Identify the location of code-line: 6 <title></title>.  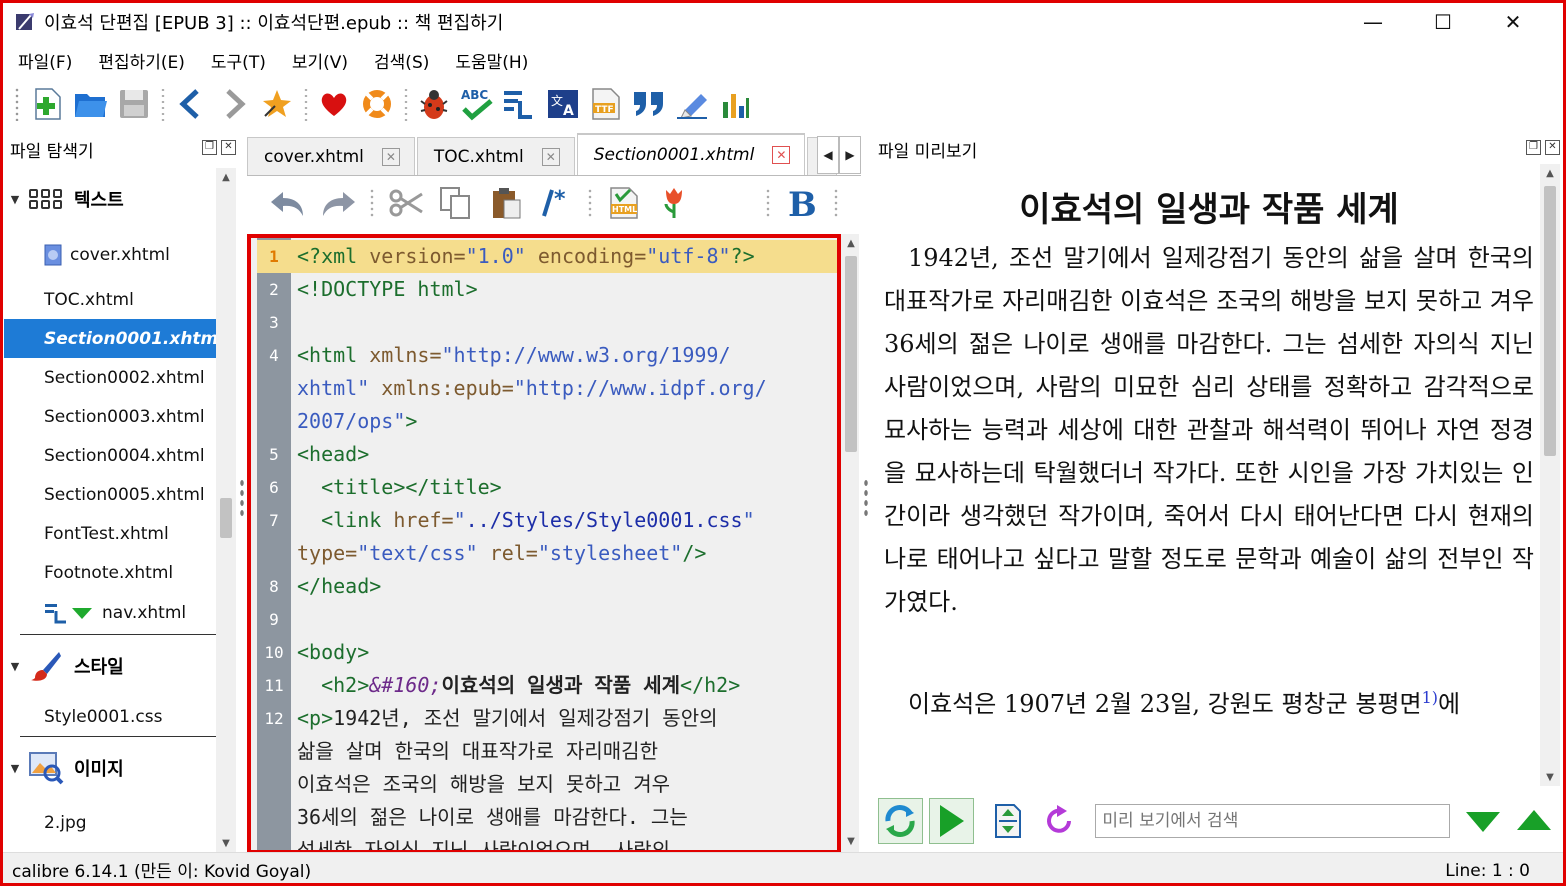
(547, 487).